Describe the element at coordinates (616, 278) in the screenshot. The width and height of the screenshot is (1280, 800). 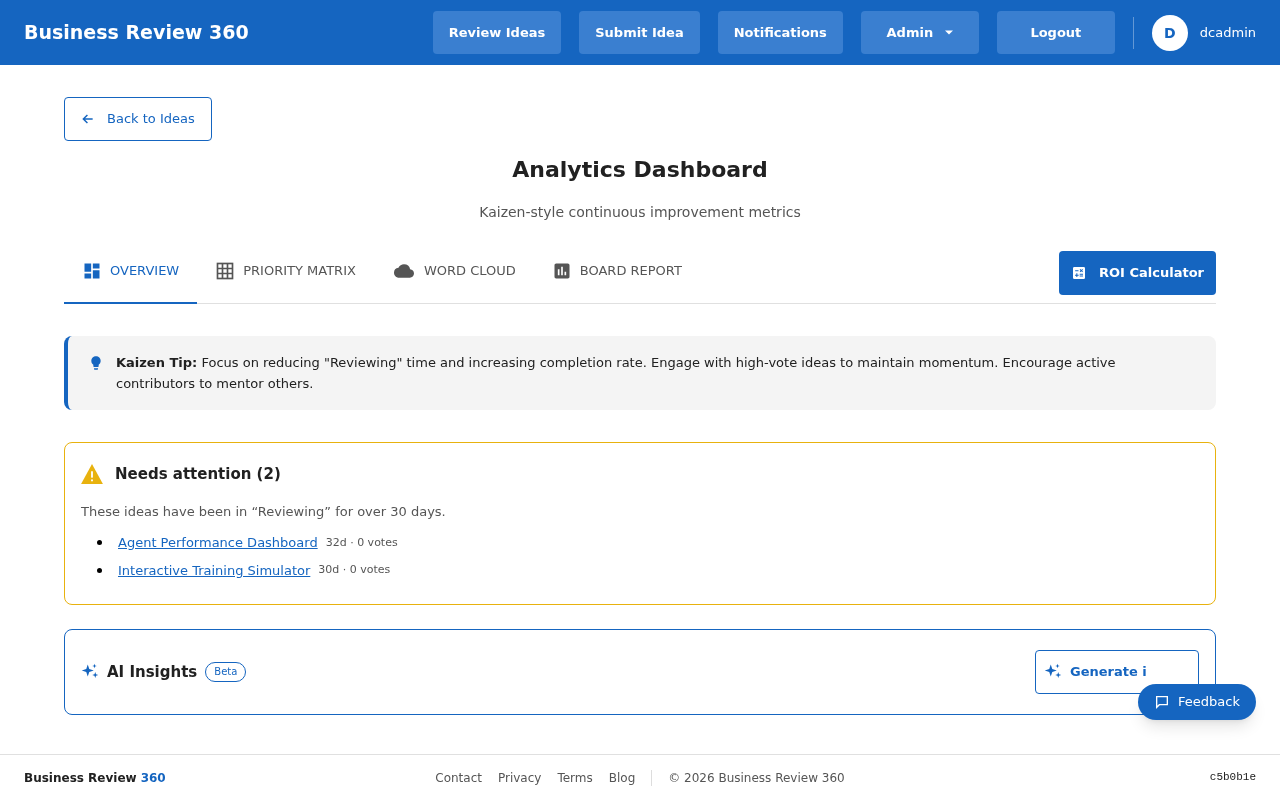
I see `tab: BOARD REPORT` at that location.